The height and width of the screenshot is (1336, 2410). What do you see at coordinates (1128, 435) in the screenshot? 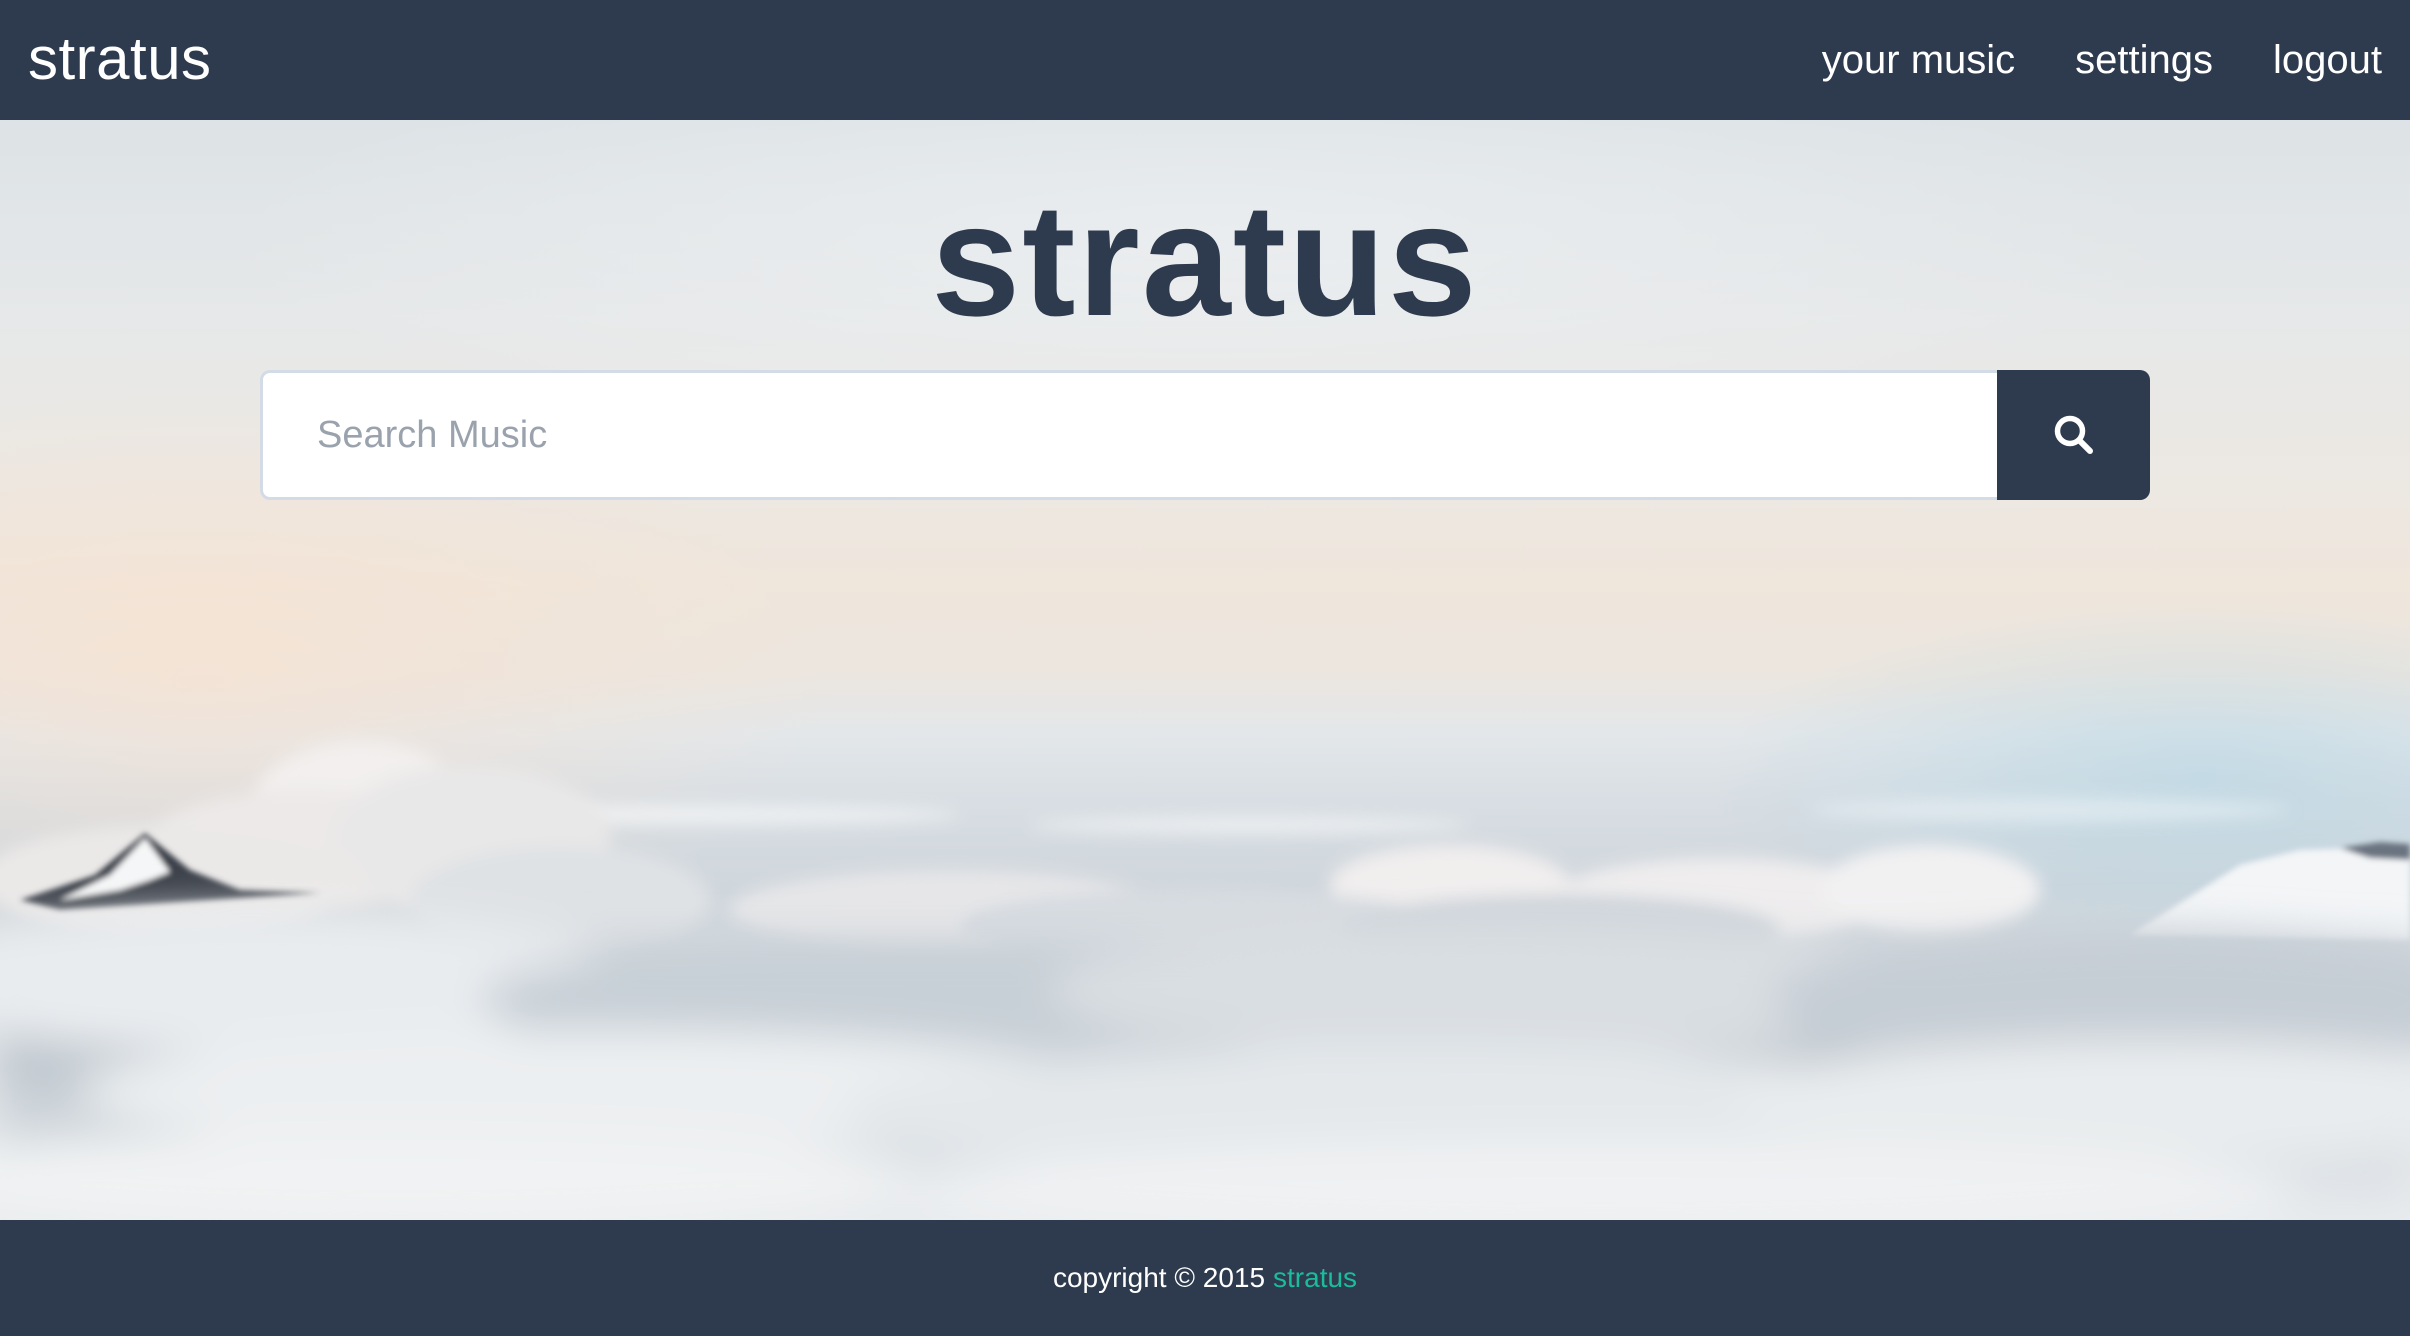
I see `search-music-input` at bounding box center [1128, 435].